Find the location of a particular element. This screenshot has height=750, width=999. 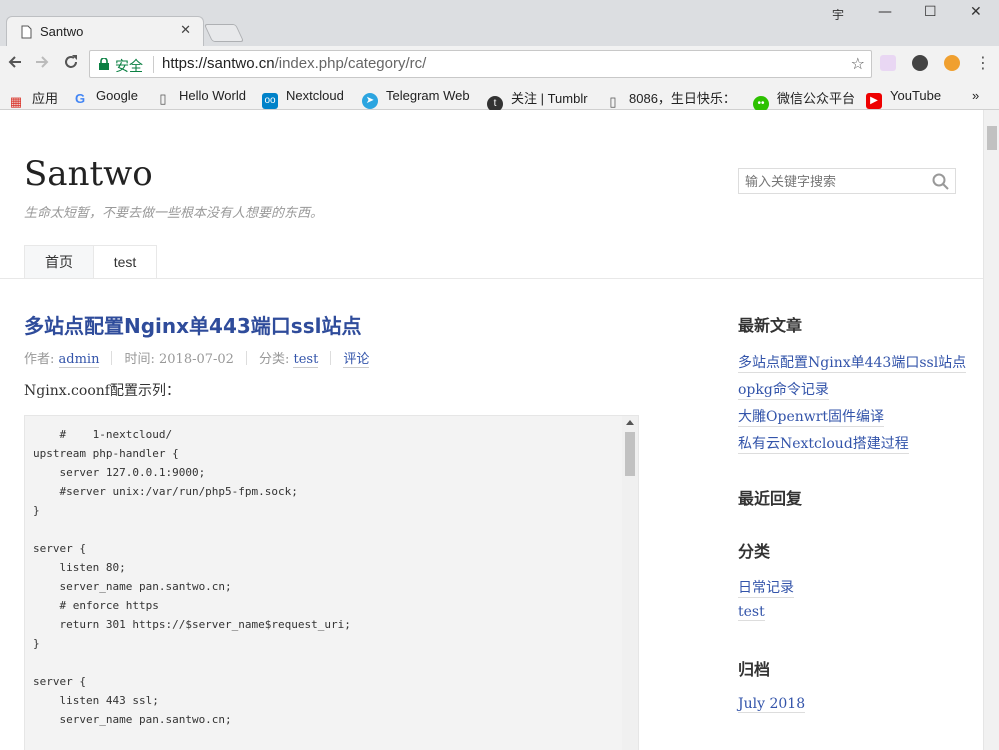

scroll-up-arrow-icon is located at coordinates (630, 422).